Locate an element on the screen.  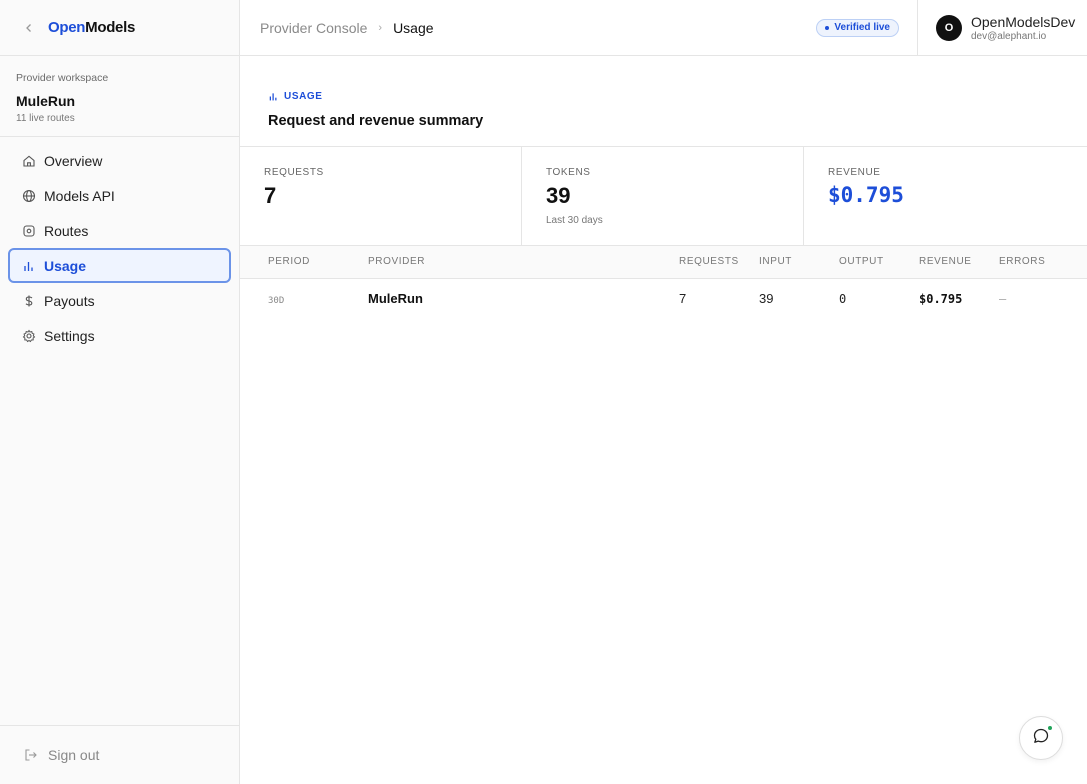
user-name: OpenModelsDev is located at coordinates (1023, 21).